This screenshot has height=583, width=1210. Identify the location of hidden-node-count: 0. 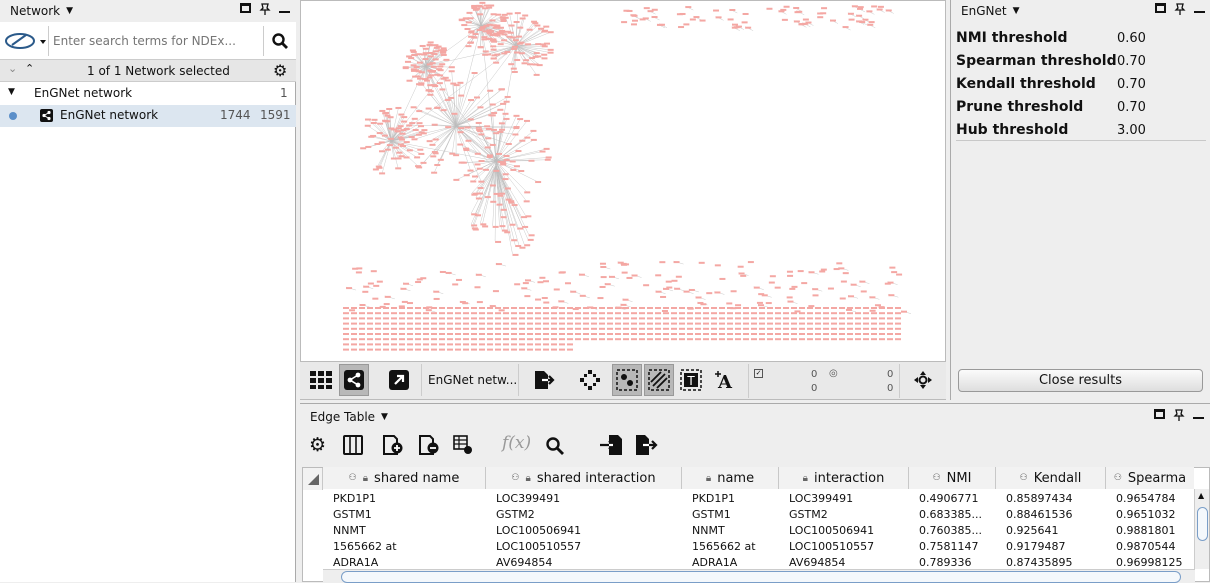
(890, 374).